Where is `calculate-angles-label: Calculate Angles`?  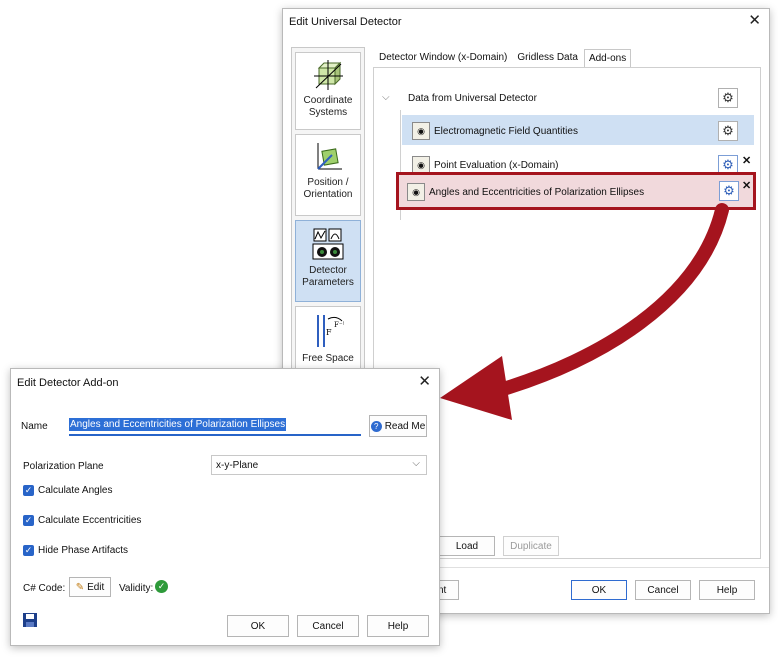 calculate-angles-label: Calculate Angles is located at coordinates (75, 490).